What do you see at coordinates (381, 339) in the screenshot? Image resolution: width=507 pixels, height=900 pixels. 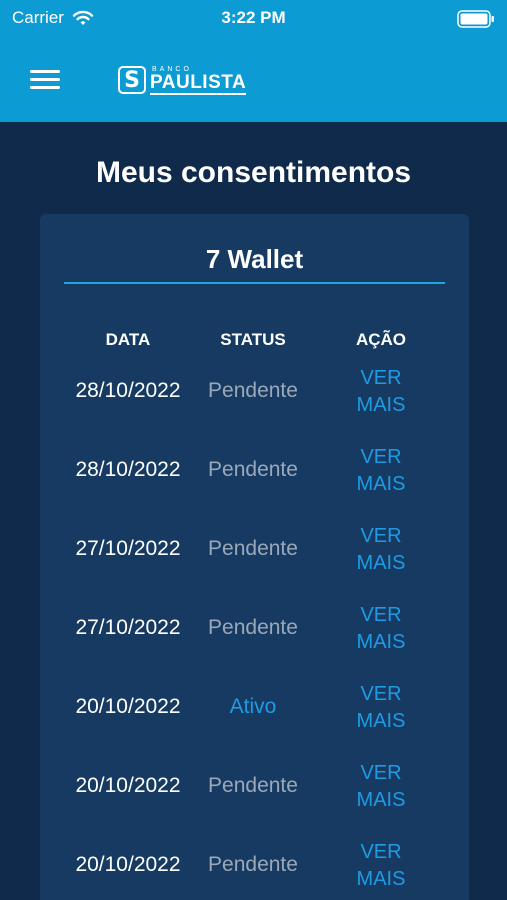 I see `column-header-action: AÇÃO` at bounding box center [381, 339].